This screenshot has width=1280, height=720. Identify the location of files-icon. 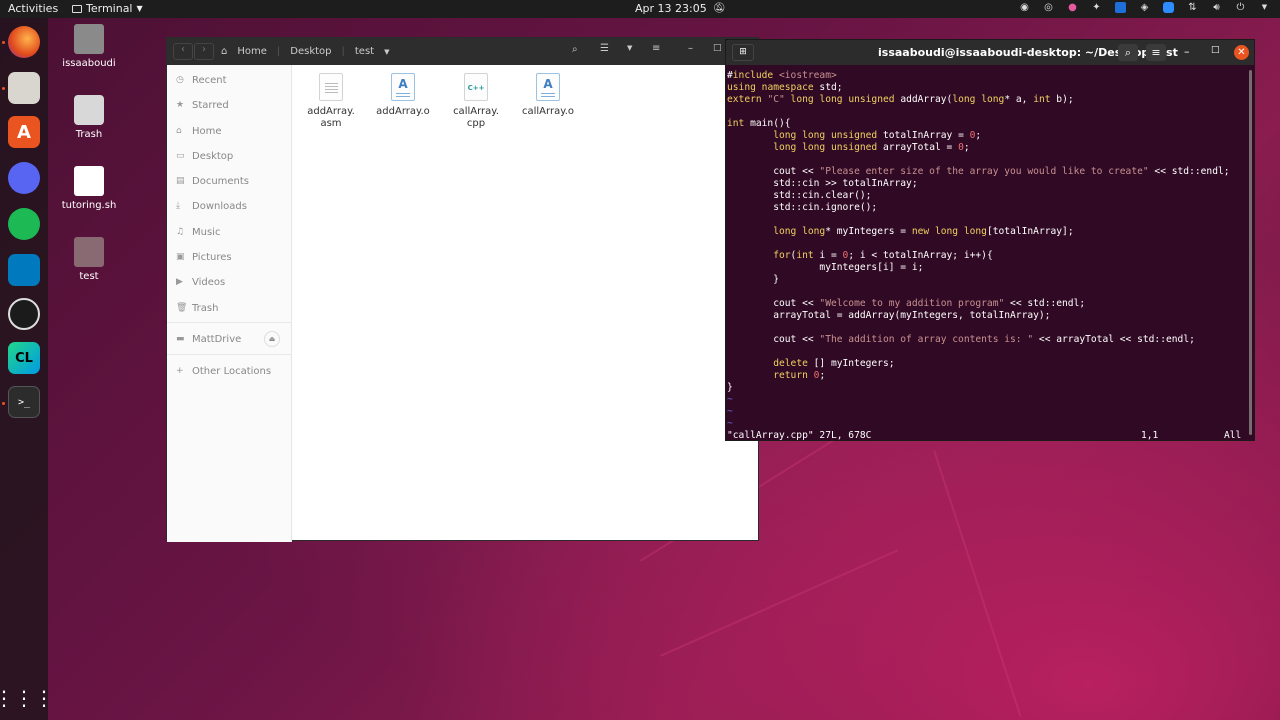
(24, 88).